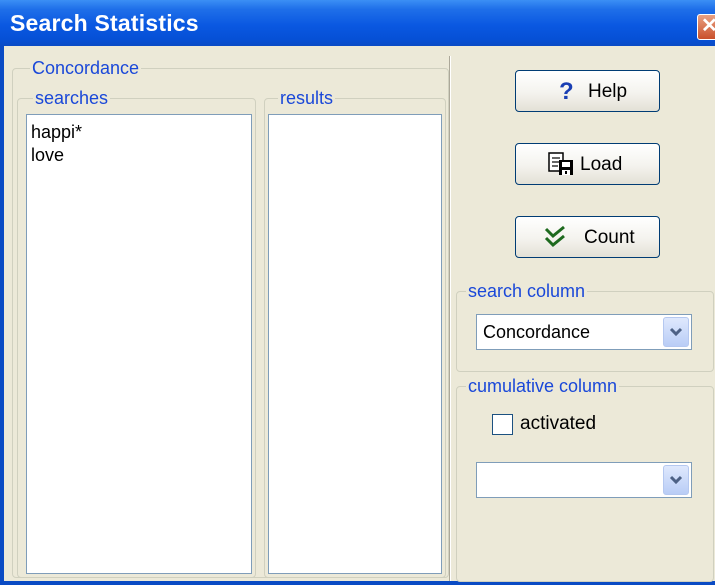 Image resolution: width=715 pixels, height=585 pixels. I want to click on load-button-label: Load, so click(601, 164).